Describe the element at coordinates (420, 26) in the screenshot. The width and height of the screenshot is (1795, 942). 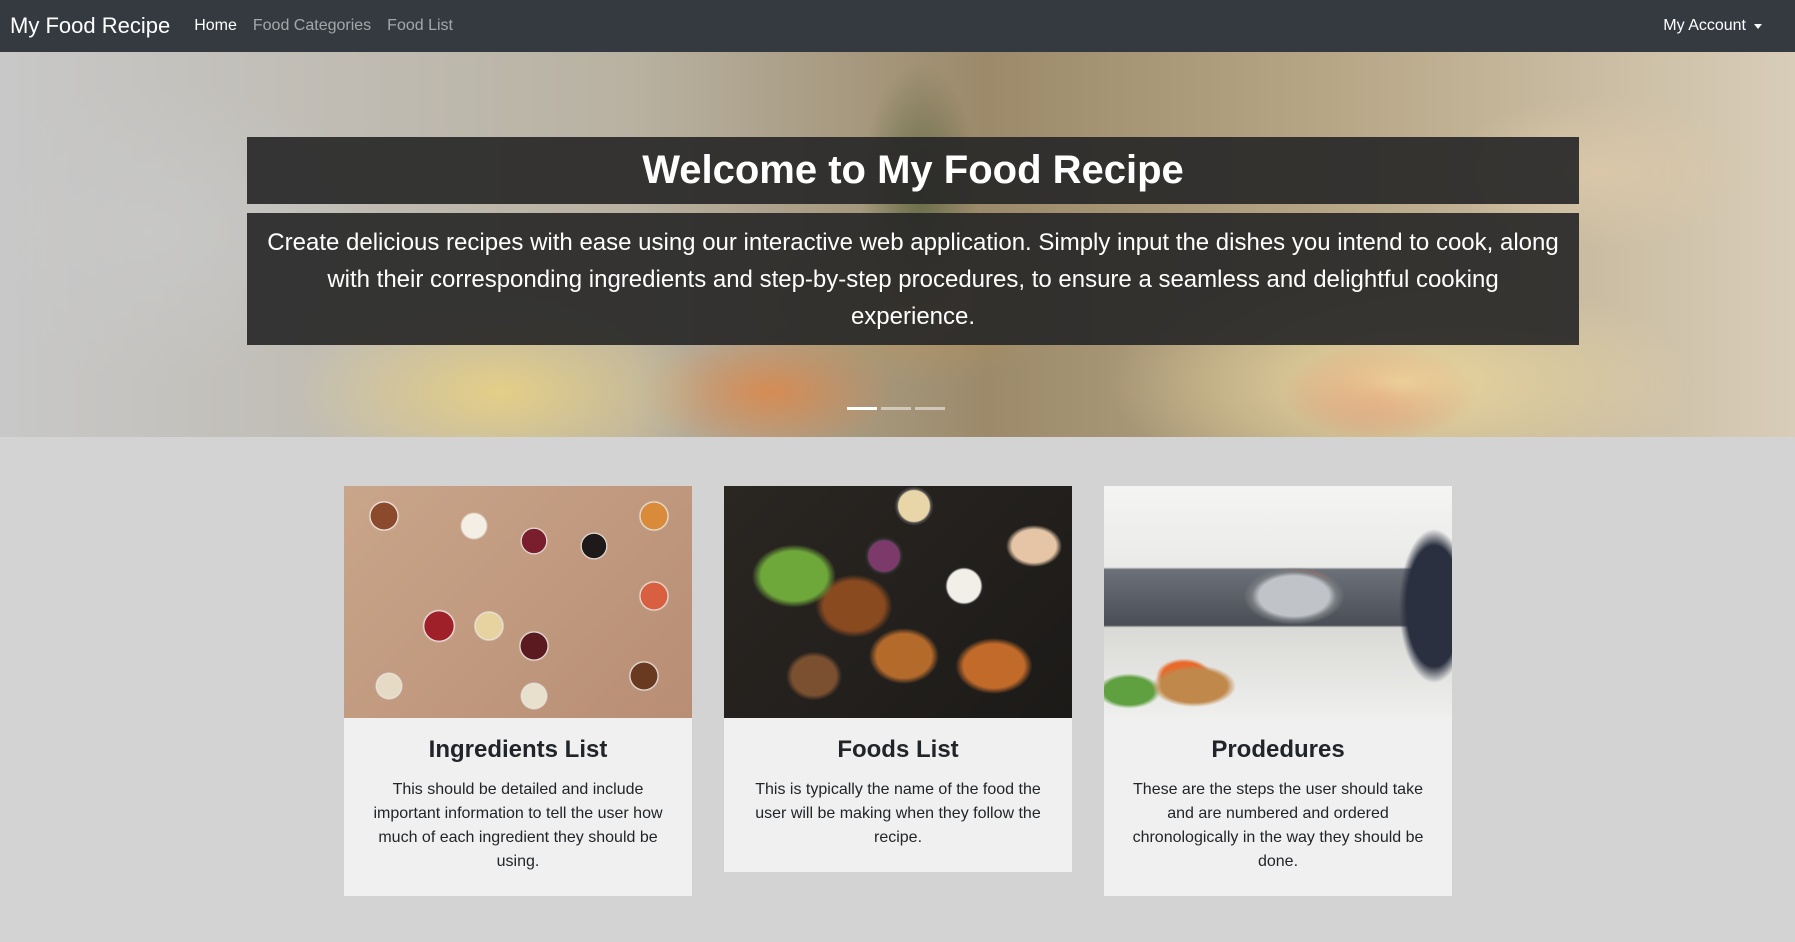
I see `nav-link-food-list: Food List` at that location.